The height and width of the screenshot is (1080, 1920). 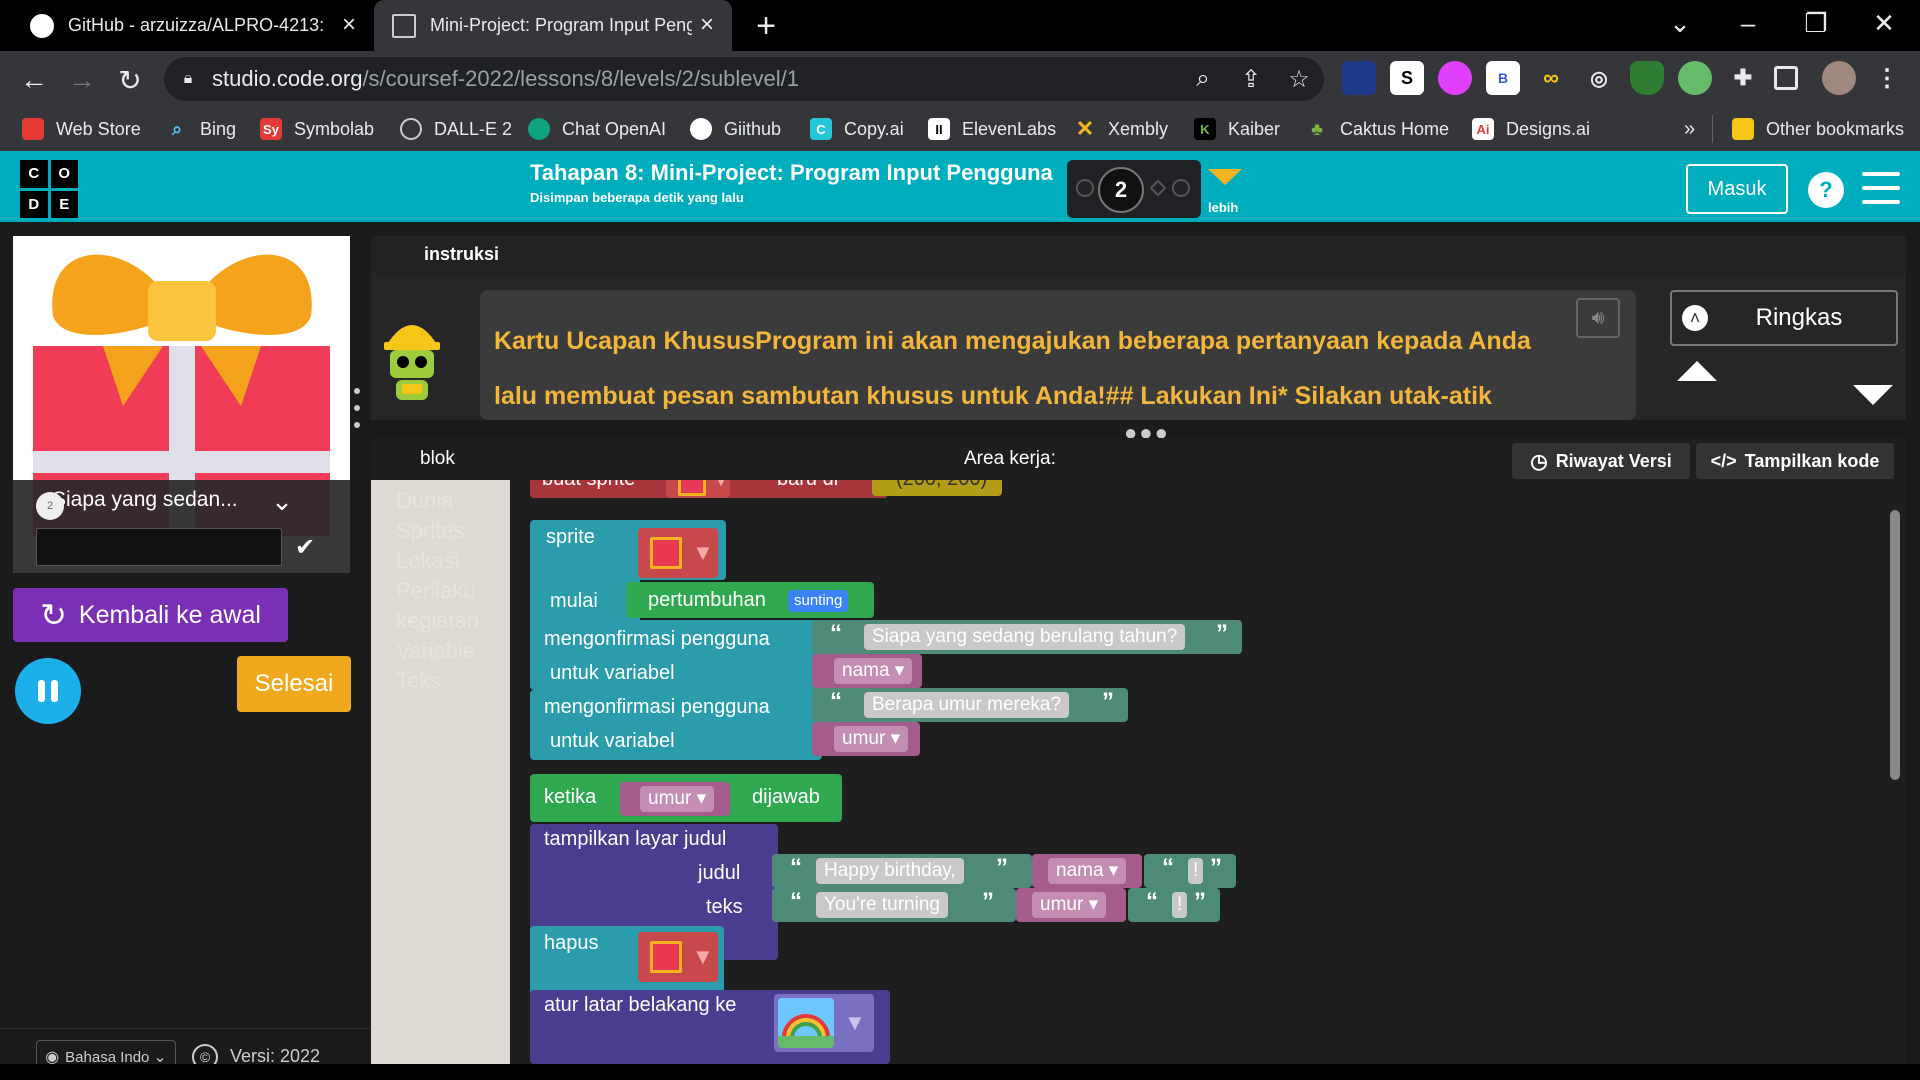 What do you see at coordinates (424, 501) in the screenshot?
I see `category-world: Dunia` at bounding box center [424, 501].